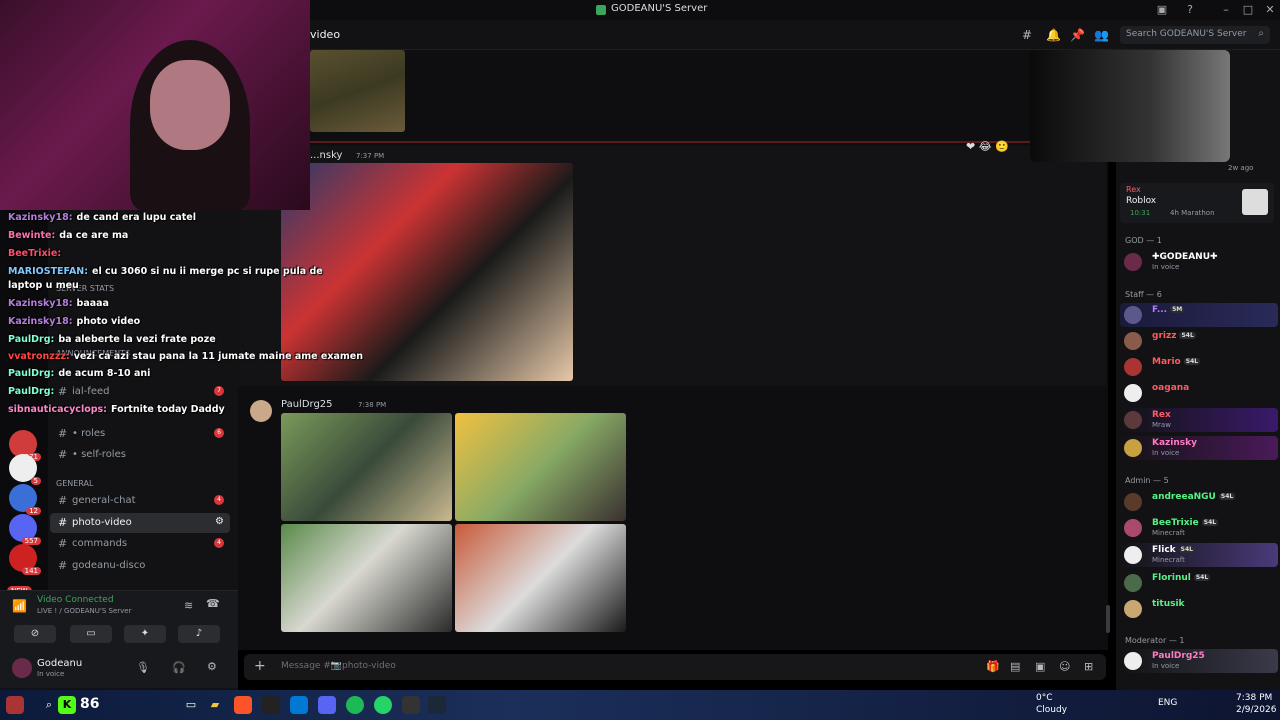 The height and width of the screenshot is (720, 1280). What do you see at coordinates (140, 455) in the screenshot?
I see `channel-self-roles: # • self-roles` at bounding box center [140, 455].